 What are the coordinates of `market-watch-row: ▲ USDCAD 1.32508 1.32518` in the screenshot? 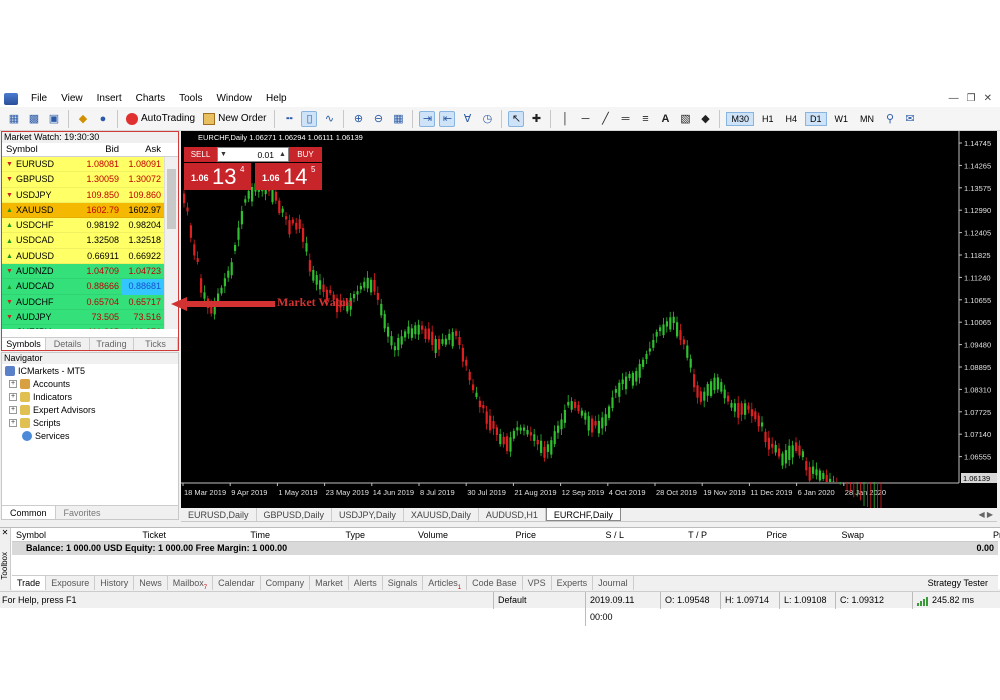 It's located at (90, 241).